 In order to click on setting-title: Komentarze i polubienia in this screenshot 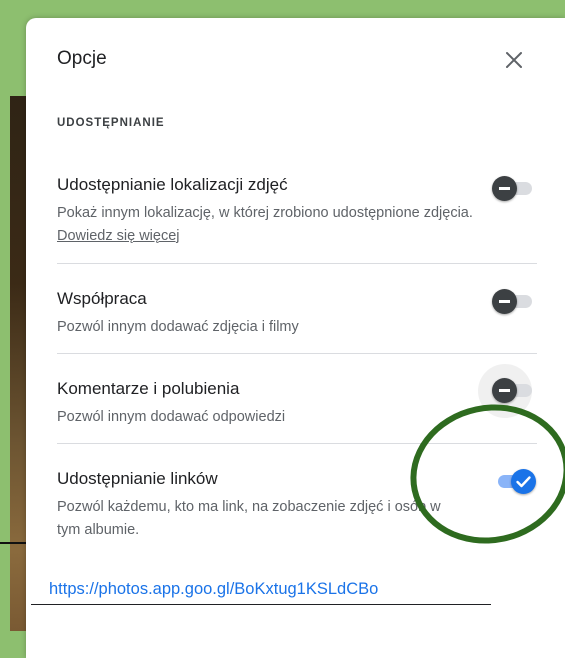, I will do `click(148, 388)`.